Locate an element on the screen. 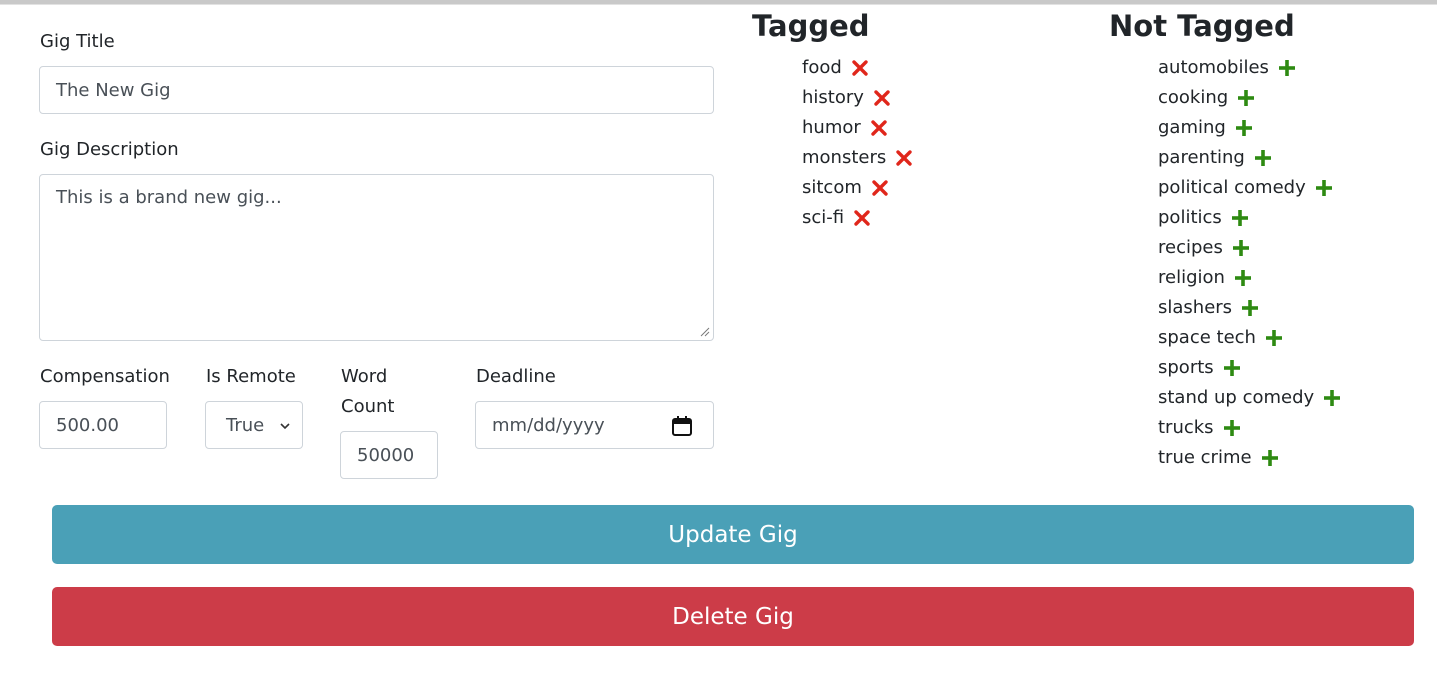 The width and height of the screenshot is (1437, 682). gig-description-label: Gig Description is located at coordinates (109, 149).